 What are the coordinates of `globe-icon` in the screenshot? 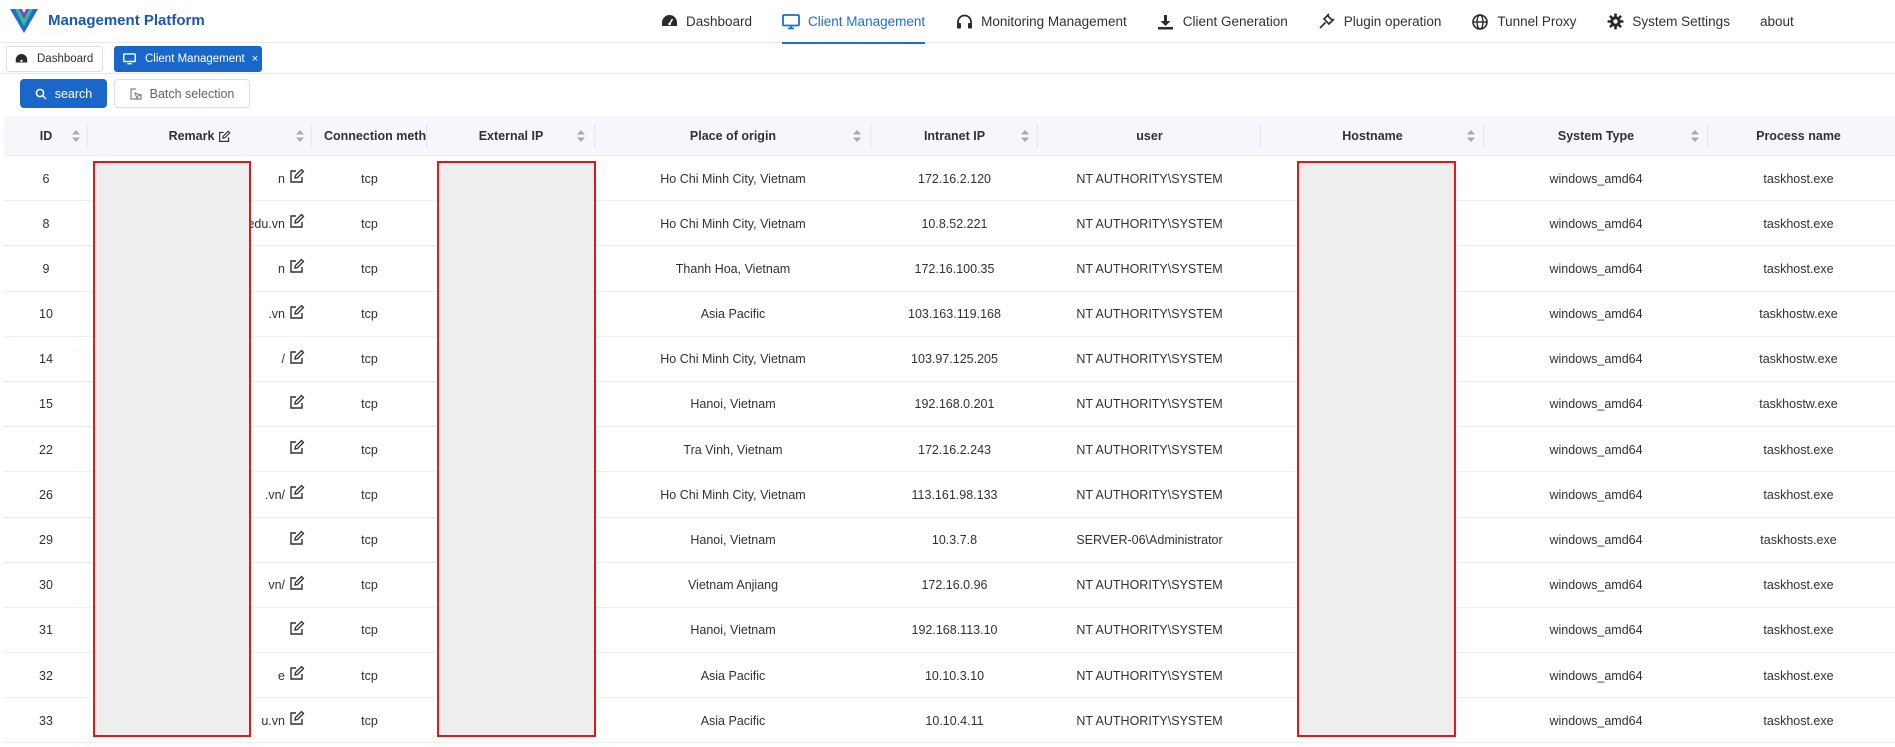 It's located at (1480, 22).